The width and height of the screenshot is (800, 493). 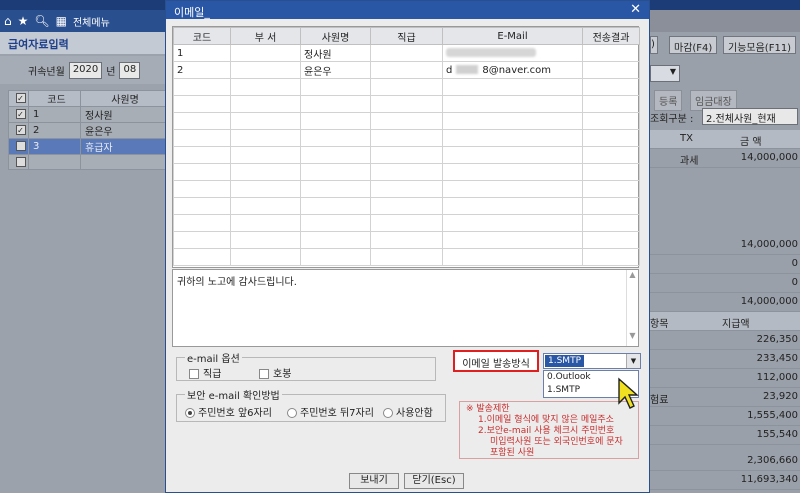 What do you see at coordinates (123, 114) in the screenshot?
I see `employee-name: 정사원` at bounding box center [123, 114].